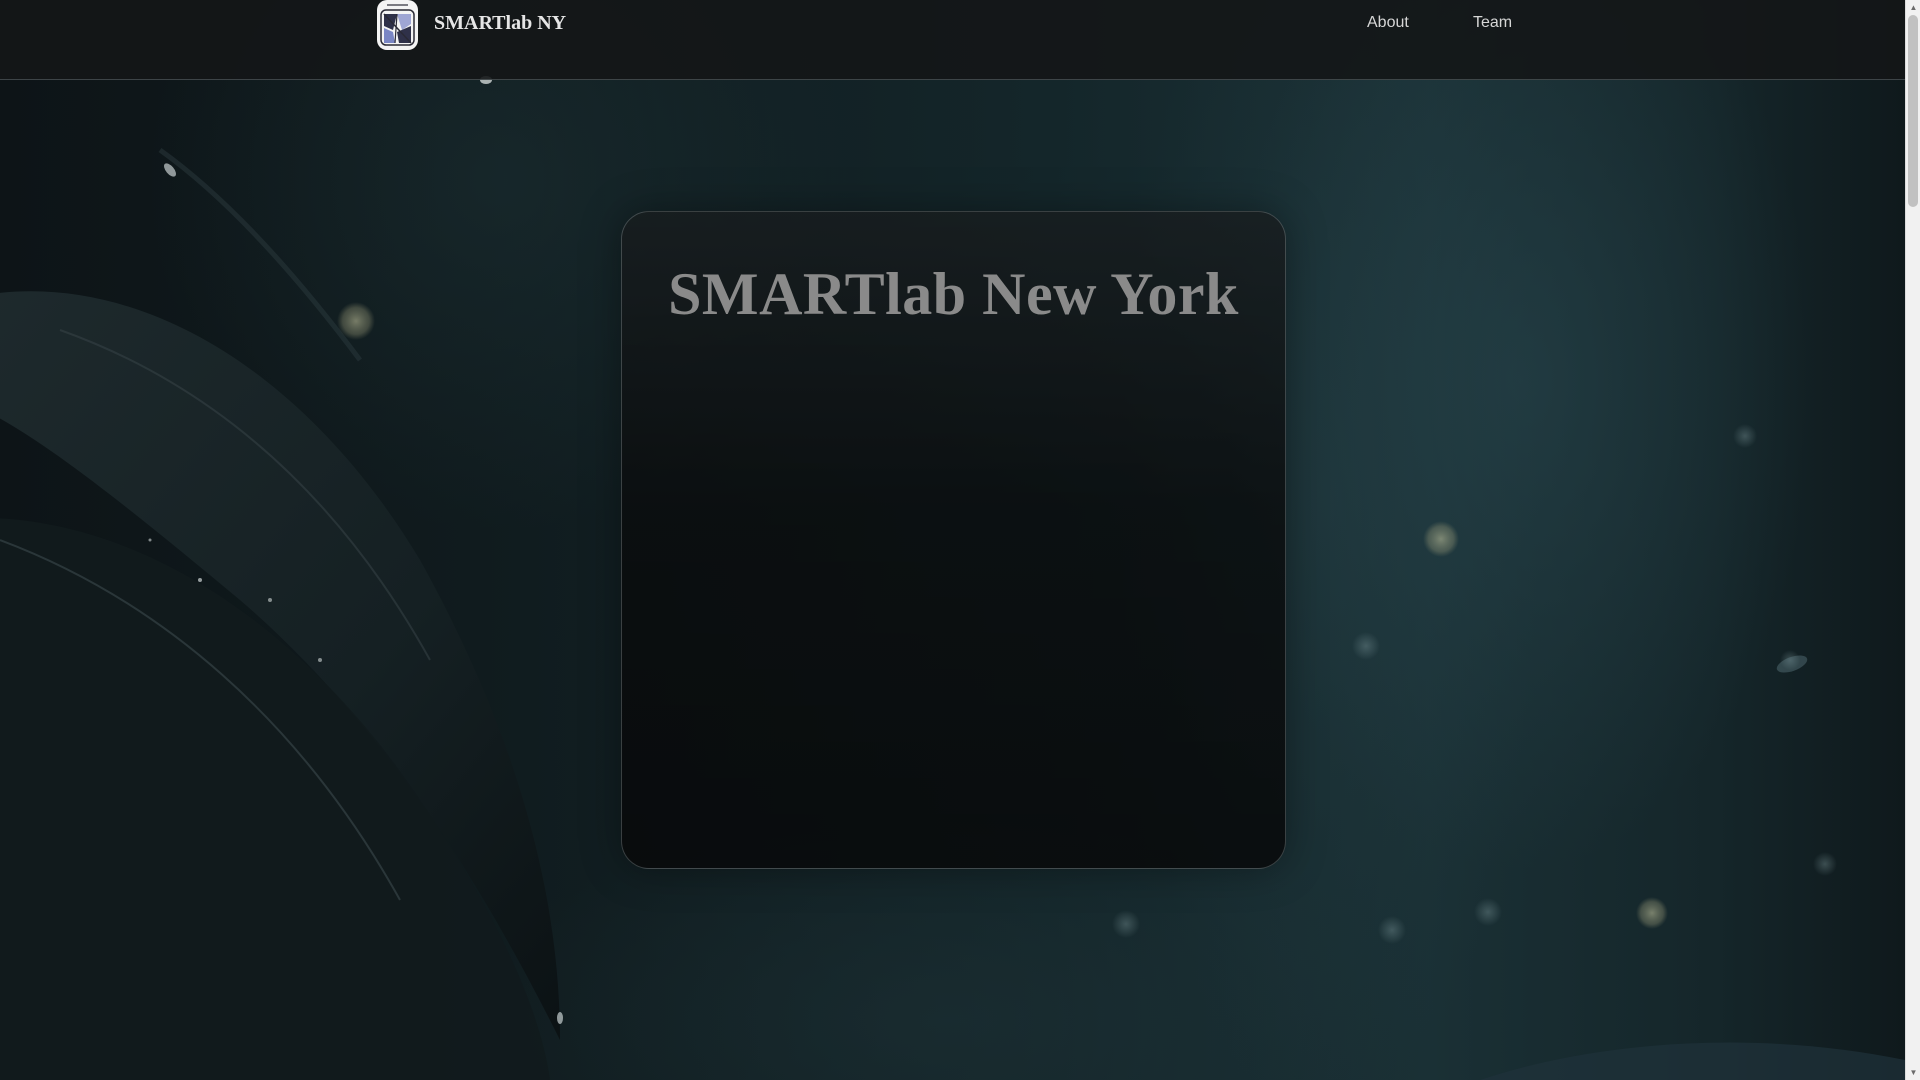  What do you see at coordinates (1913, 7) in the screenshot?
I see `scroll-up-arrow-icon: ▲` at bounding box center [1913, 7].